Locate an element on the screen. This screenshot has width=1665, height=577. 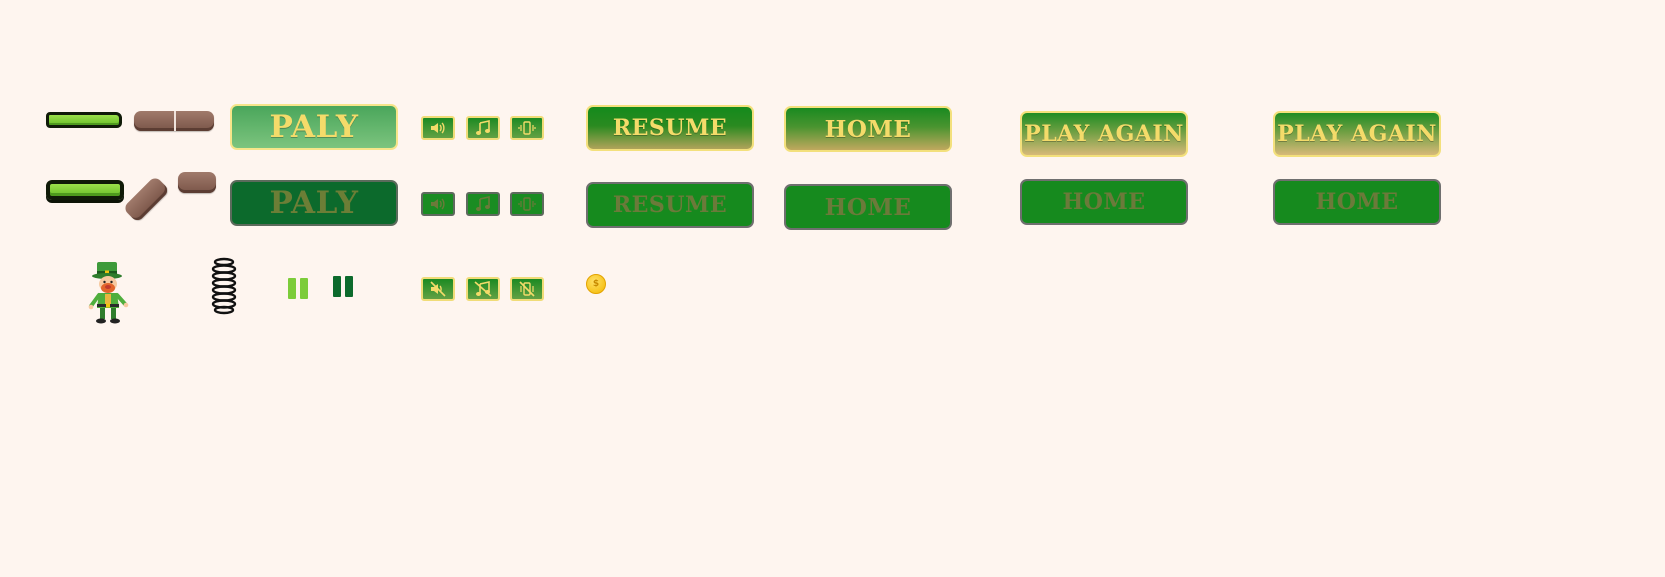
pause-icon is located at coordinates (298, 288).